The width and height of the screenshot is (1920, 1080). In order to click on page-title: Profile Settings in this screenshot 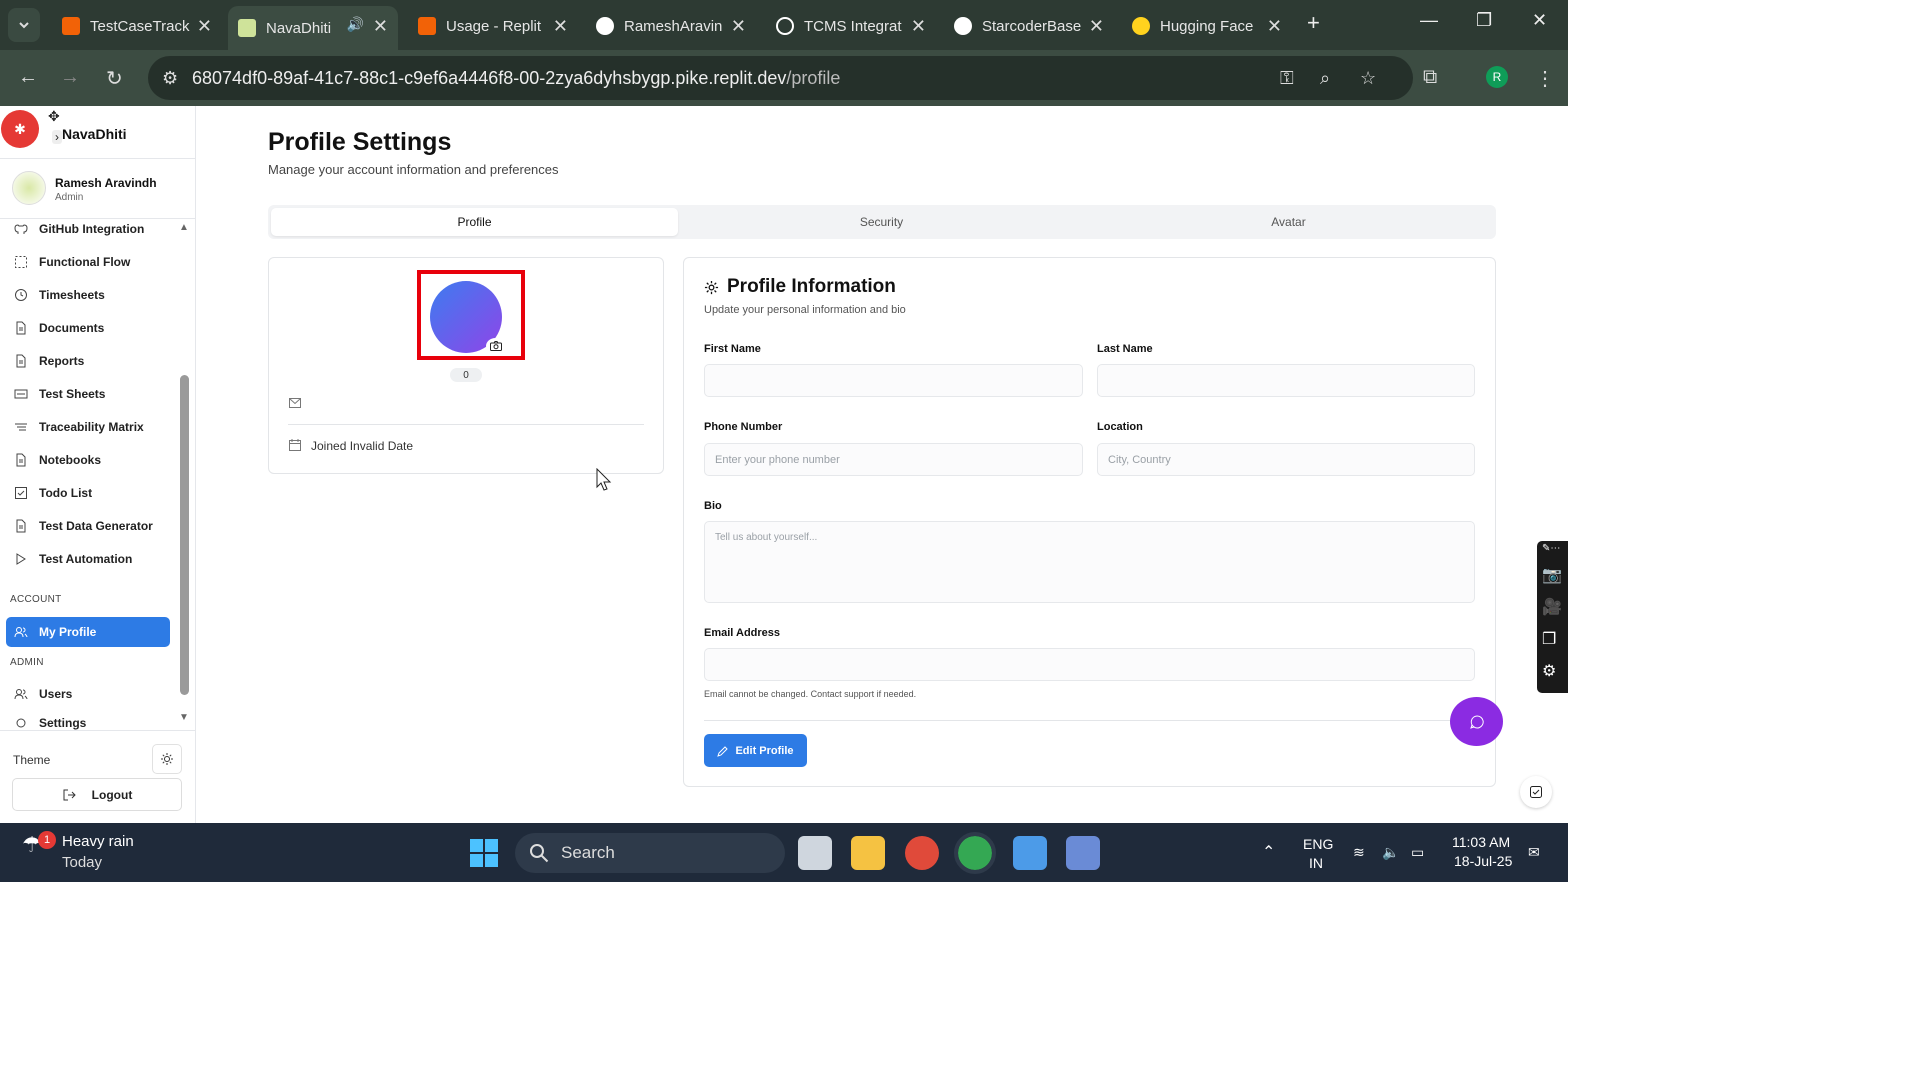, I will do `click(360, 142)`.